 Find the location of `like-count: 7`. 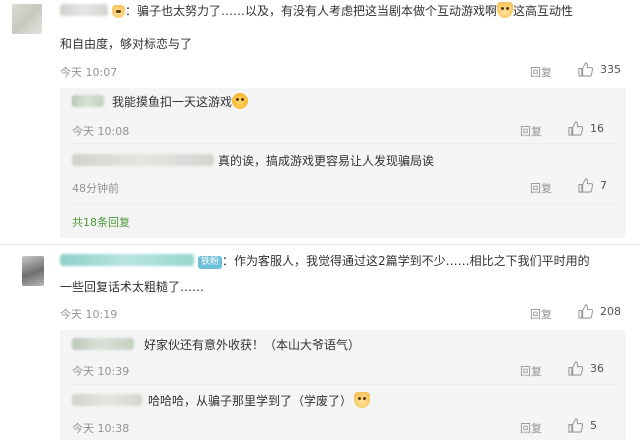

like-count: 7 is located at coordinates (603, 185).